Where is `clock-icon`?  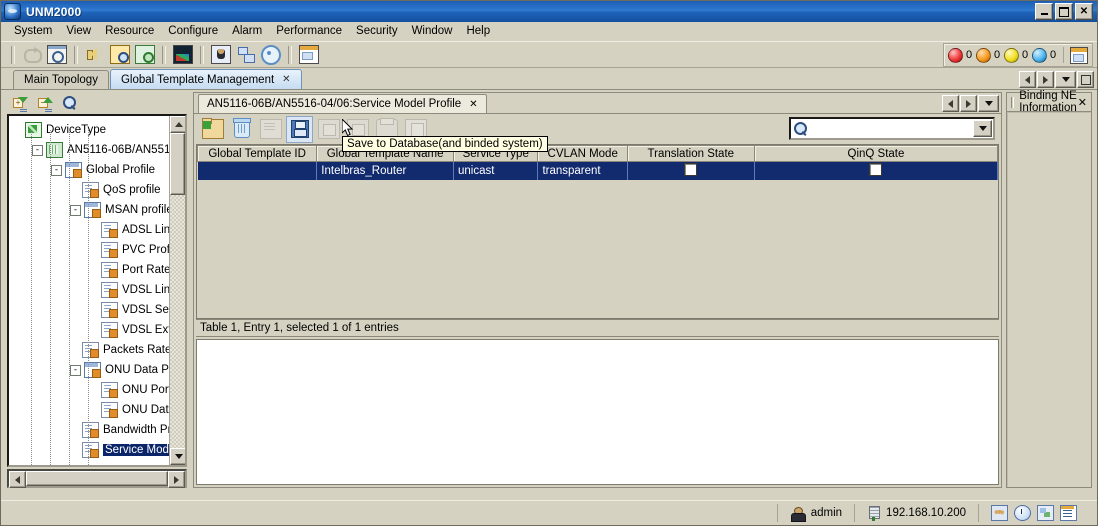 clock-icon is located at coordinates (1022, 513).